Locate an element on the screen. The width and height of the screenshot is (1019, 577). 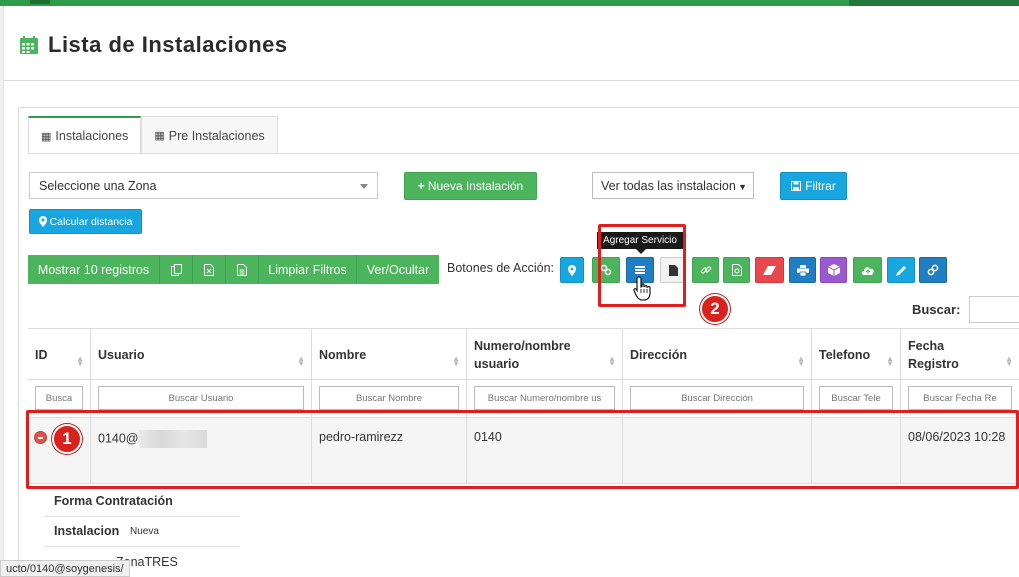
calcular-distancia-button: Calcular distancia is located at coordinates (85, 221).